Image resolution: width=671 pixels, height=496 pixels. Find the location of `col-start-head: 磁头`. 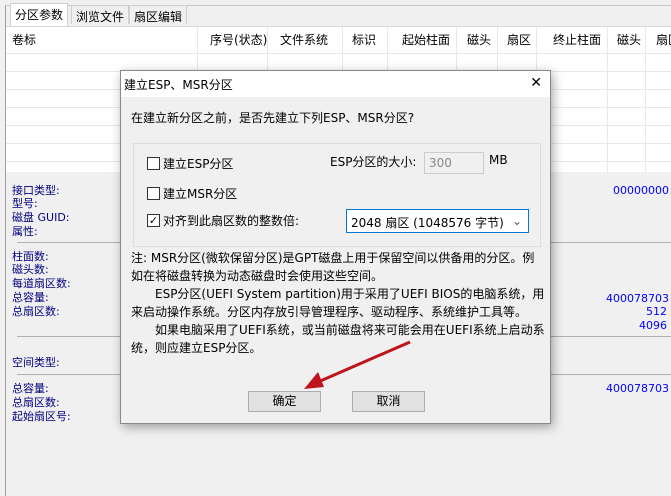

col-start-head: 磁头 is located at coordinates (479, 40).